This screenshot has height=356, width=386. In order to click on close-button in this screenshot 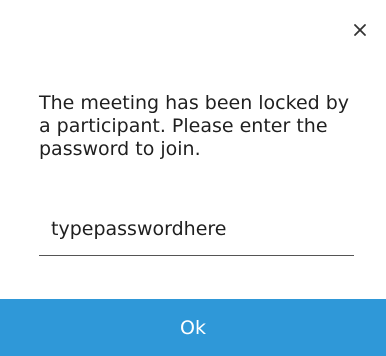, I will do `click(360, 30)`.